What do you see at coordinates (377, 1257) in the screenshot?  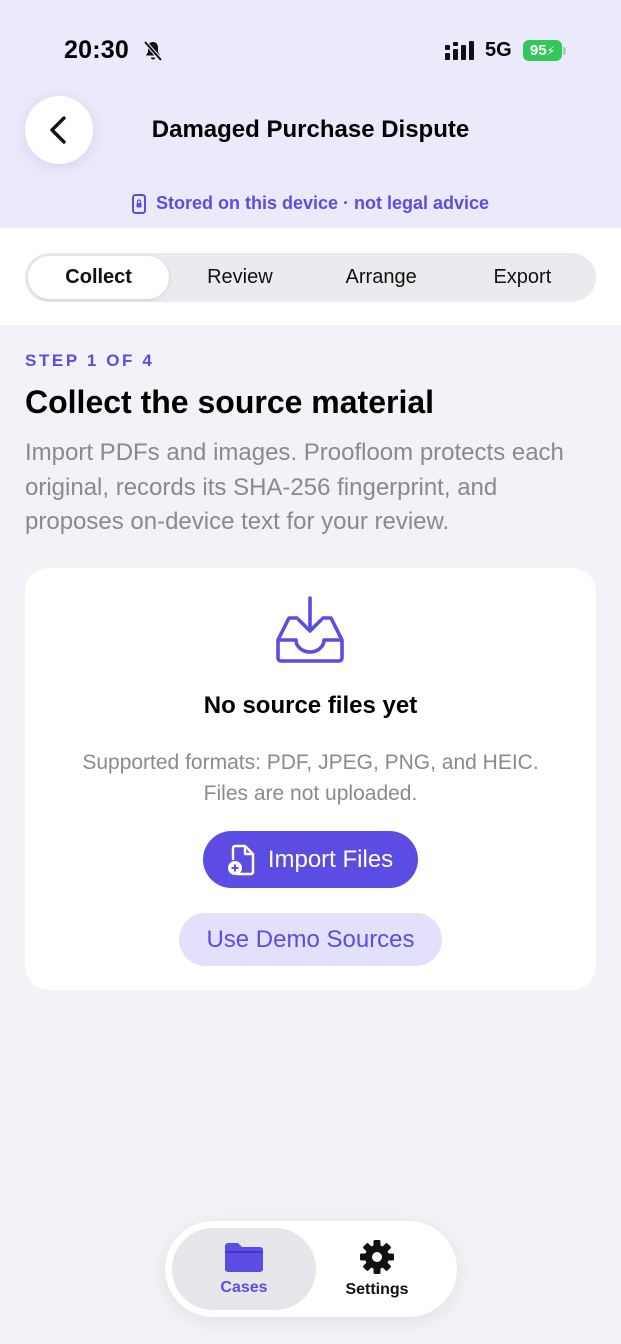 I see `gear-icon` at bounding box center [377, 1257].